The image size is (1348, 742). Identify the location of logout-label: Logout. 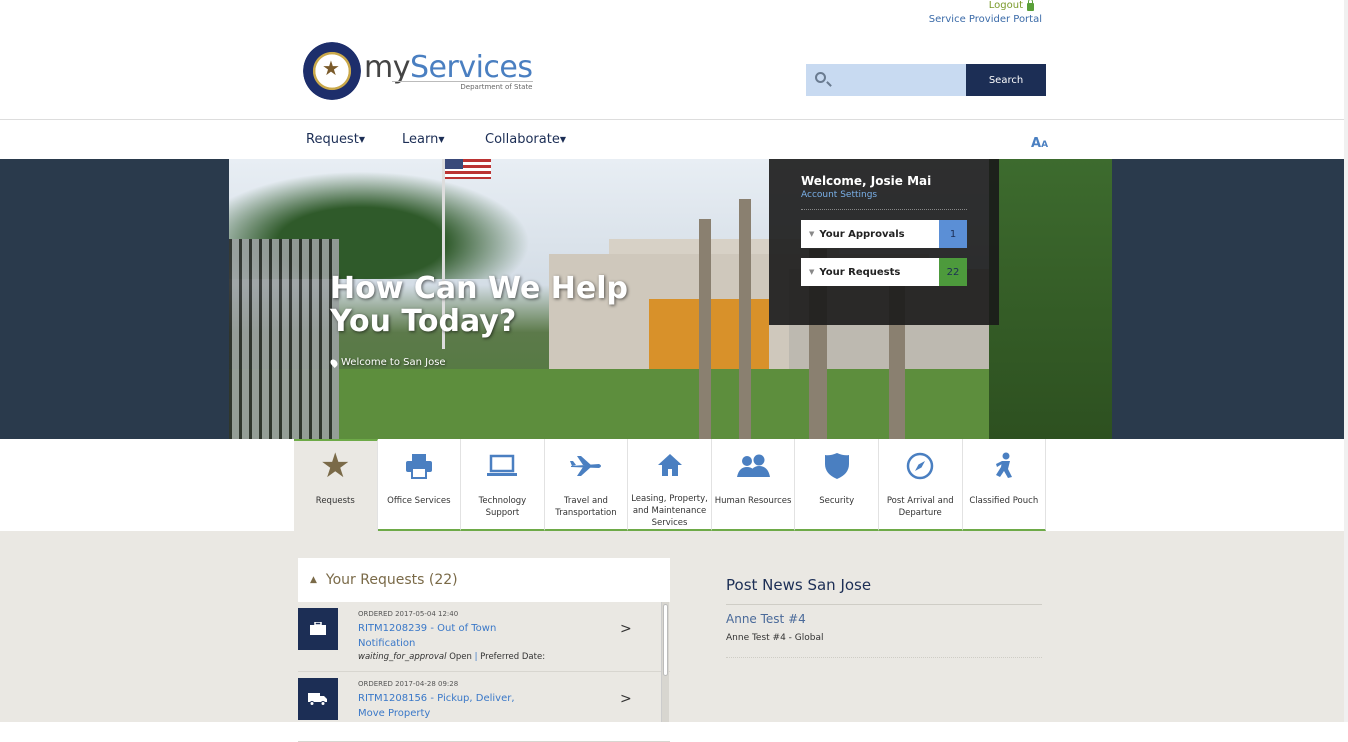
(1006, 5).